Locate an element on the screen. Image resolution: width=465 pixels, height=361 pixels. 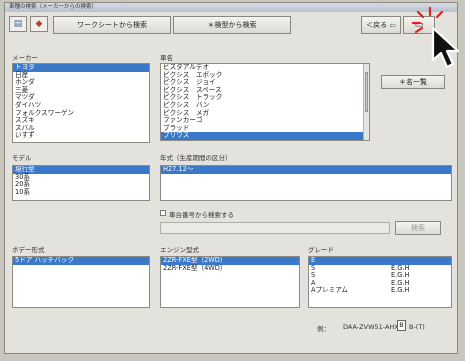
list-item: H27.12～ is located at coordinates (306, 170).